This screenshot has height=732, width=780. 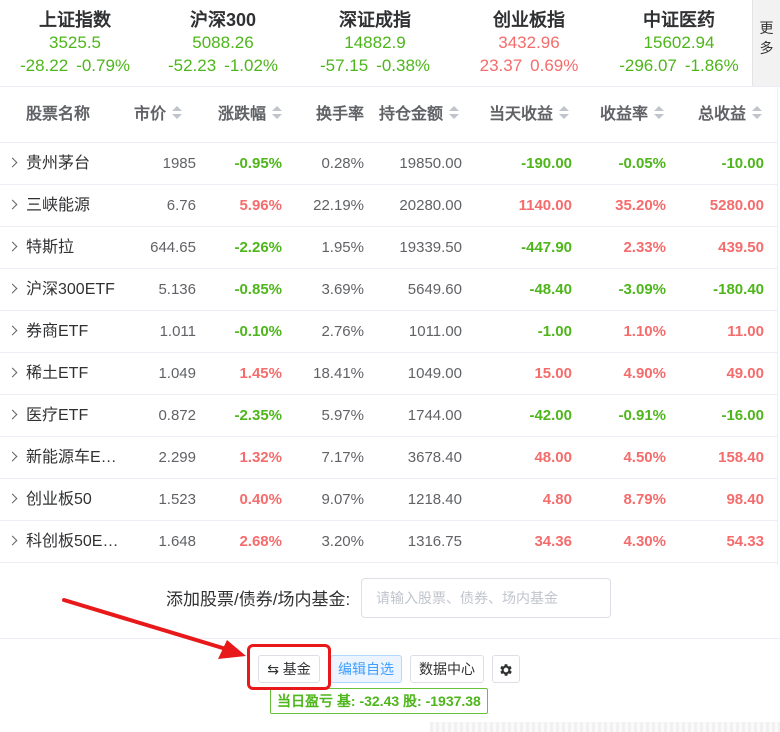 I want to click on cell-holding: 20280.00, so click(x=430, y=205).